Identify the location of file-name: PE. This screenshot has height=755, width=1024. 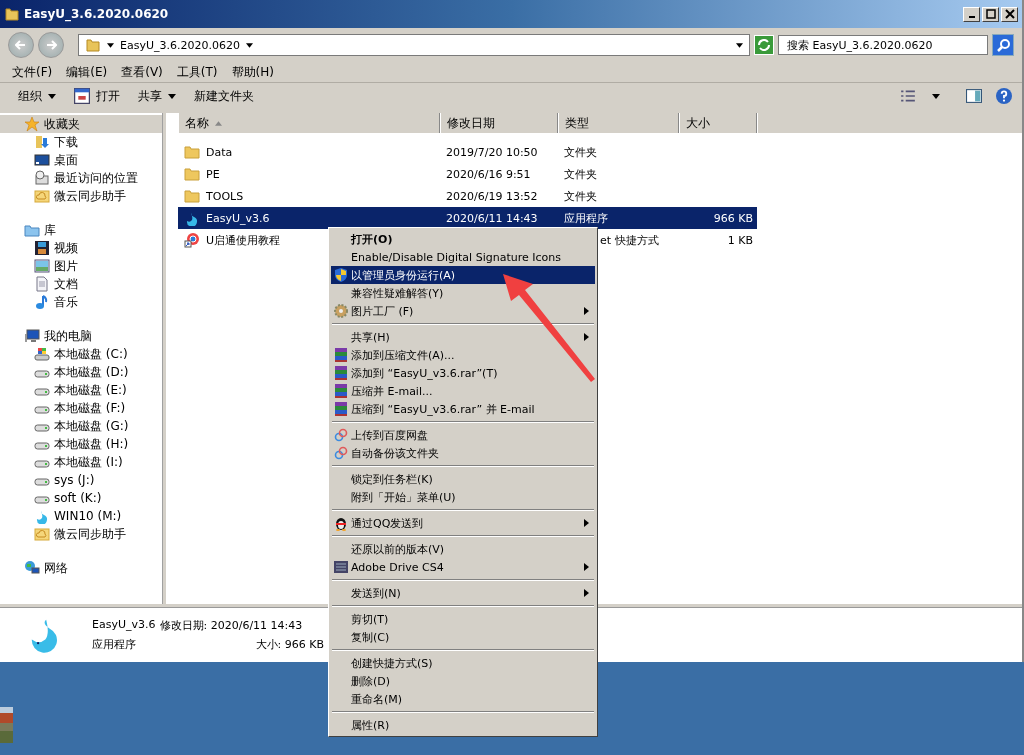
(213, 174).